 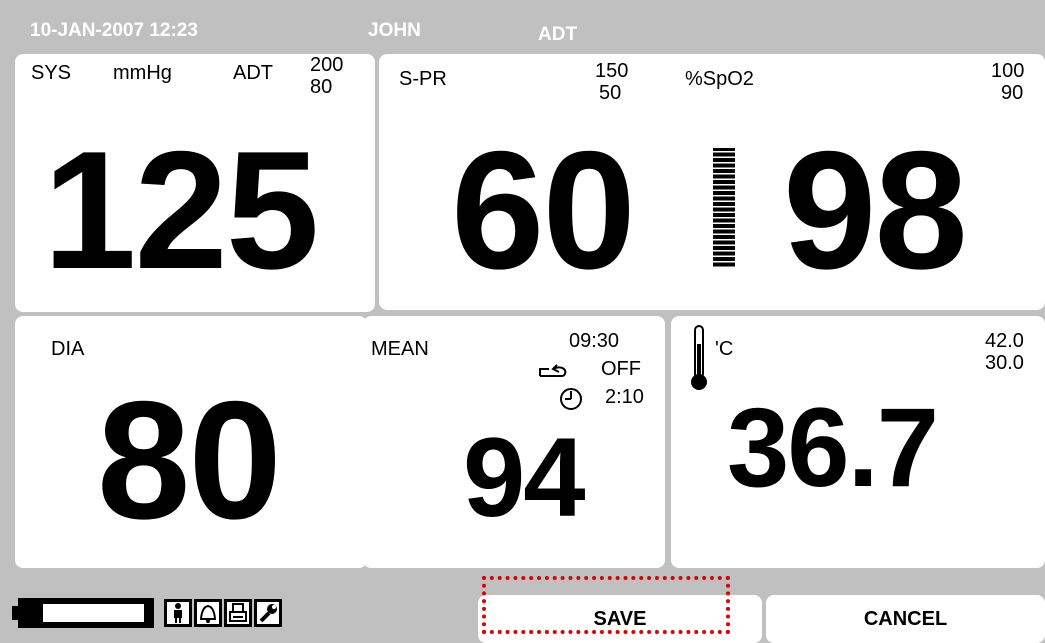 I want to click on save-button-focus-outline, so click(x=606, y=605).